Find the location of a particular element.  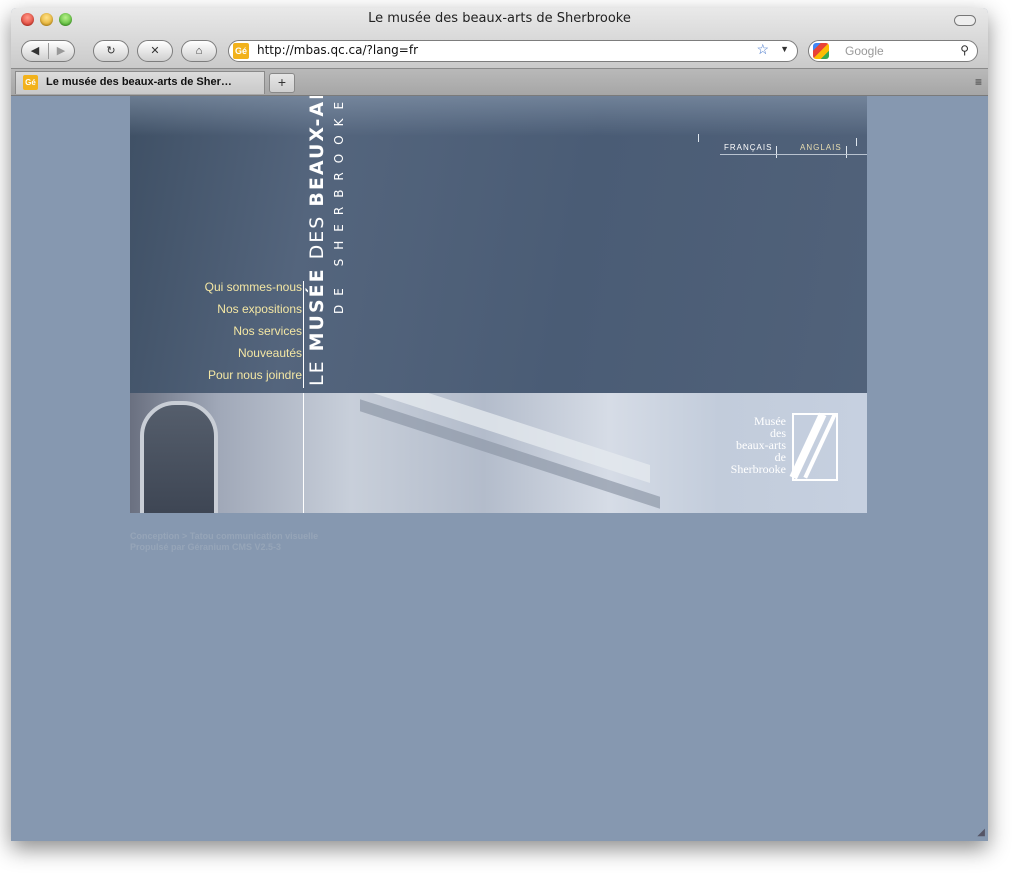

search-icon: ⚲ is located at coordinates (964, 50).